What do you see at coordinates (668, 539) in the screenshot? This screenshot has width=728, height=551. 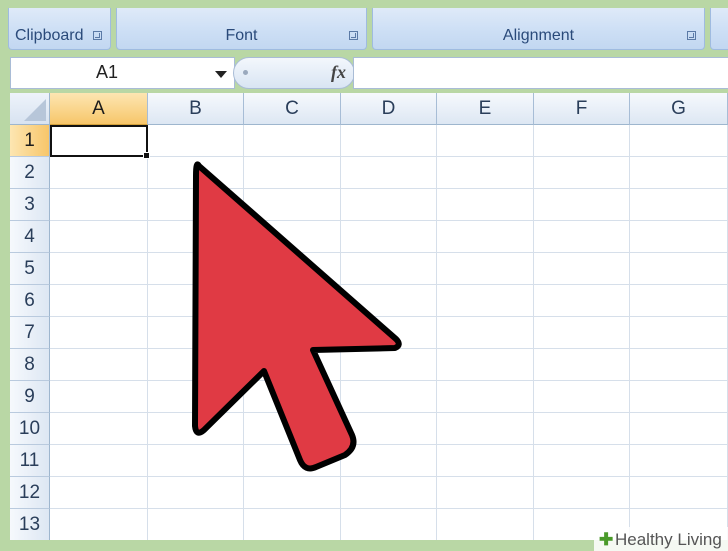 I see `watermark-text: Healthy Living` at bounding box center [668, 539].